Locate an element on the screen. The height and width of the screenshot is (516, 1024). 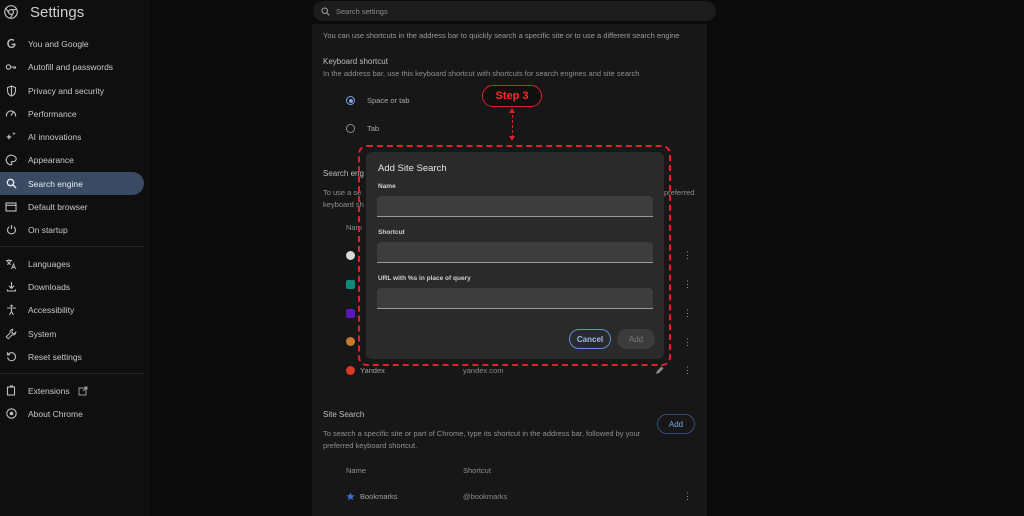
shortcut-field-label: Shortcut is located at coordinates (391, 232).